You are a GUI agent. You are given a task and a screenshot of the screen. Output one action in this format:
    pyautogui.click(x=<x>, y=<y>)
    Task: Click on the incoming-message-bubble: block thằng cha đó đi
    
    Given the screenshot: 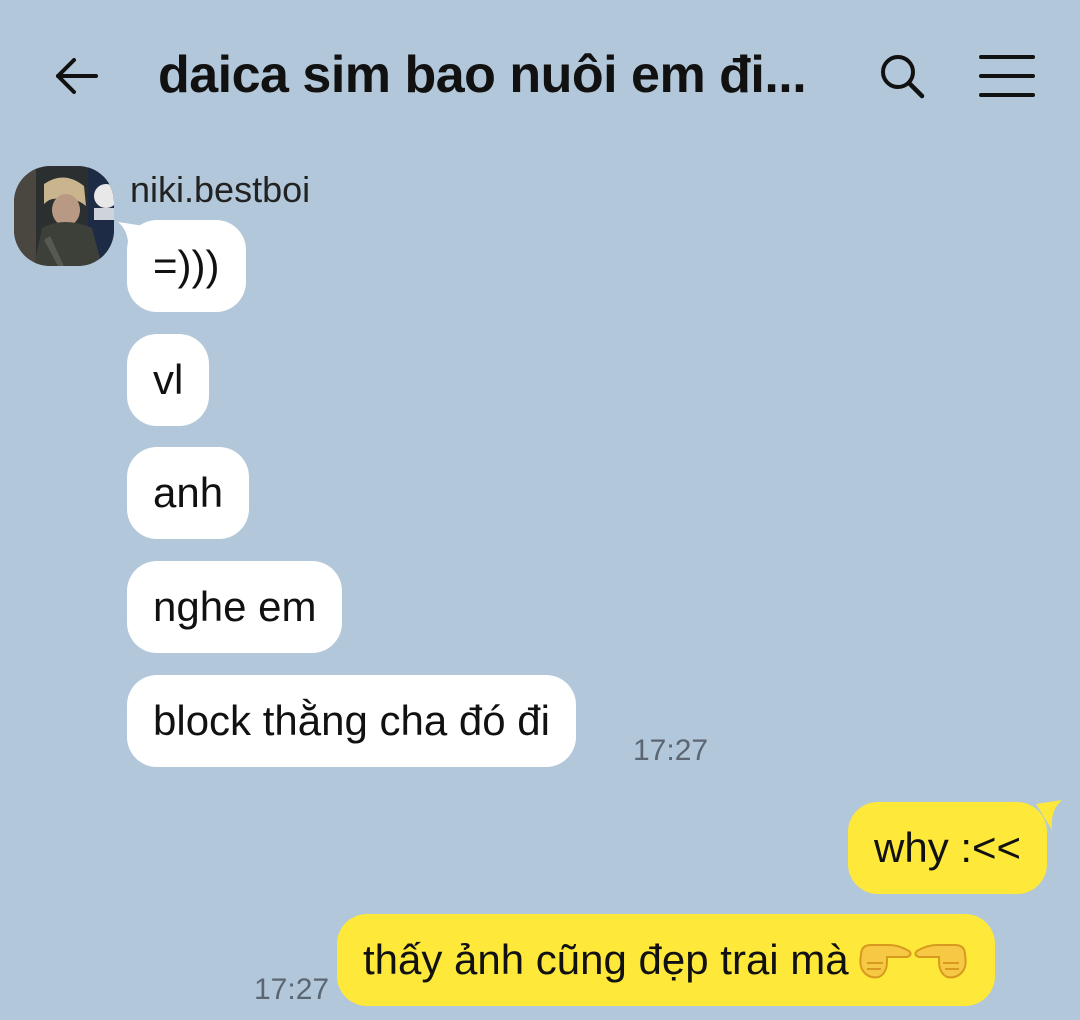 What is the action you would take?
    pyautogui.click(x=351, y=721)
    